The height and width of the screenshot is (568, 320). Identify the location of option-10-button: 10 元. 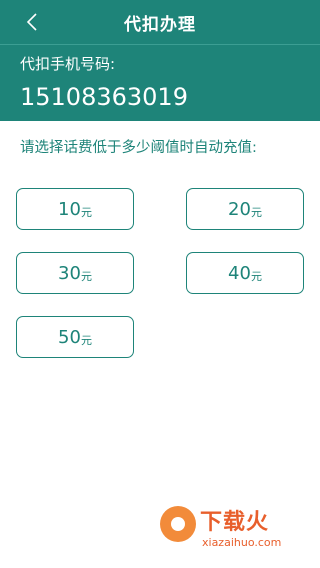
(75, 209).